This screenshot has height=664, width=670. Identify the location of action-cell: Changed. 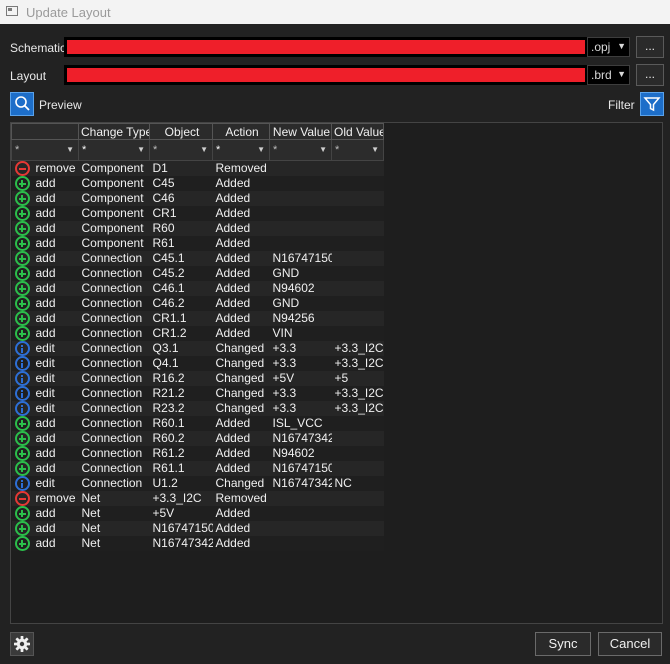
(241, 483).